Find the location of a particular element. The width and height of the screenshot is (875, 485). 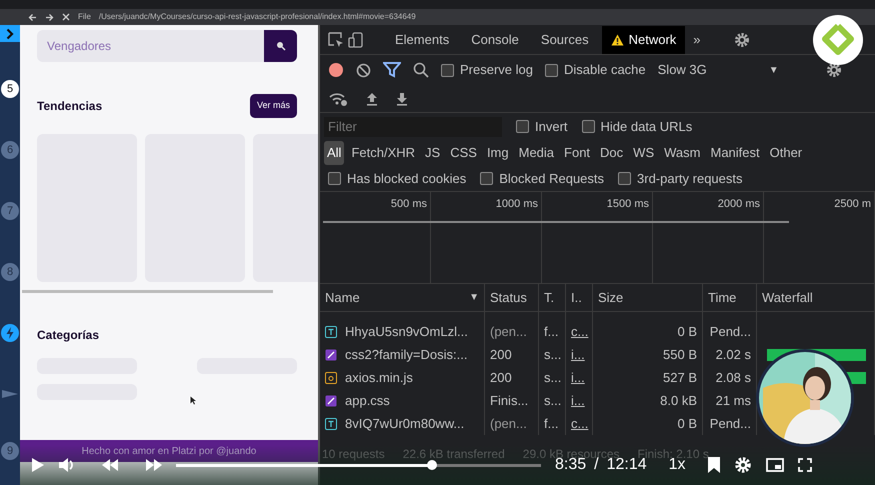

scrollbar is located at coordinates (147, 291).